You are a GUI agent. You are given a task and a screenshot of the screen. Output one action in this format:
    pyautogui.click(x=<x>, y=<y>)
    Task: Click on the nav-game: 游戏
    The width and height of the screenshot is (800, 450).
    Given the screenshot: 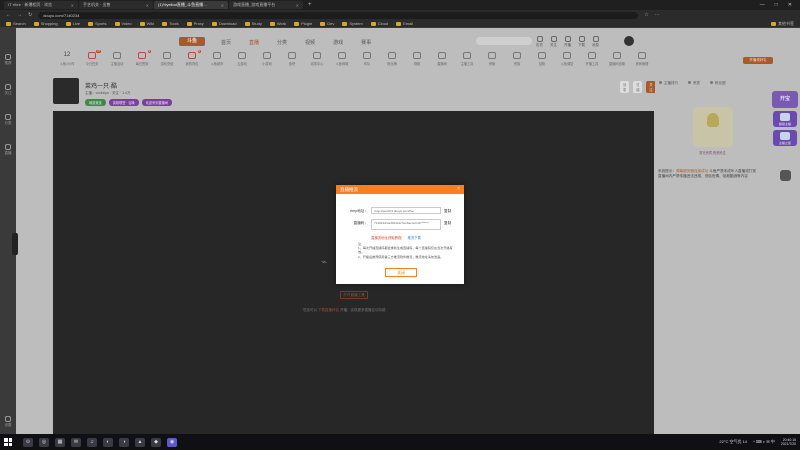 What is the action you would take?
    pyautogui.click(x=338, y=42)
    